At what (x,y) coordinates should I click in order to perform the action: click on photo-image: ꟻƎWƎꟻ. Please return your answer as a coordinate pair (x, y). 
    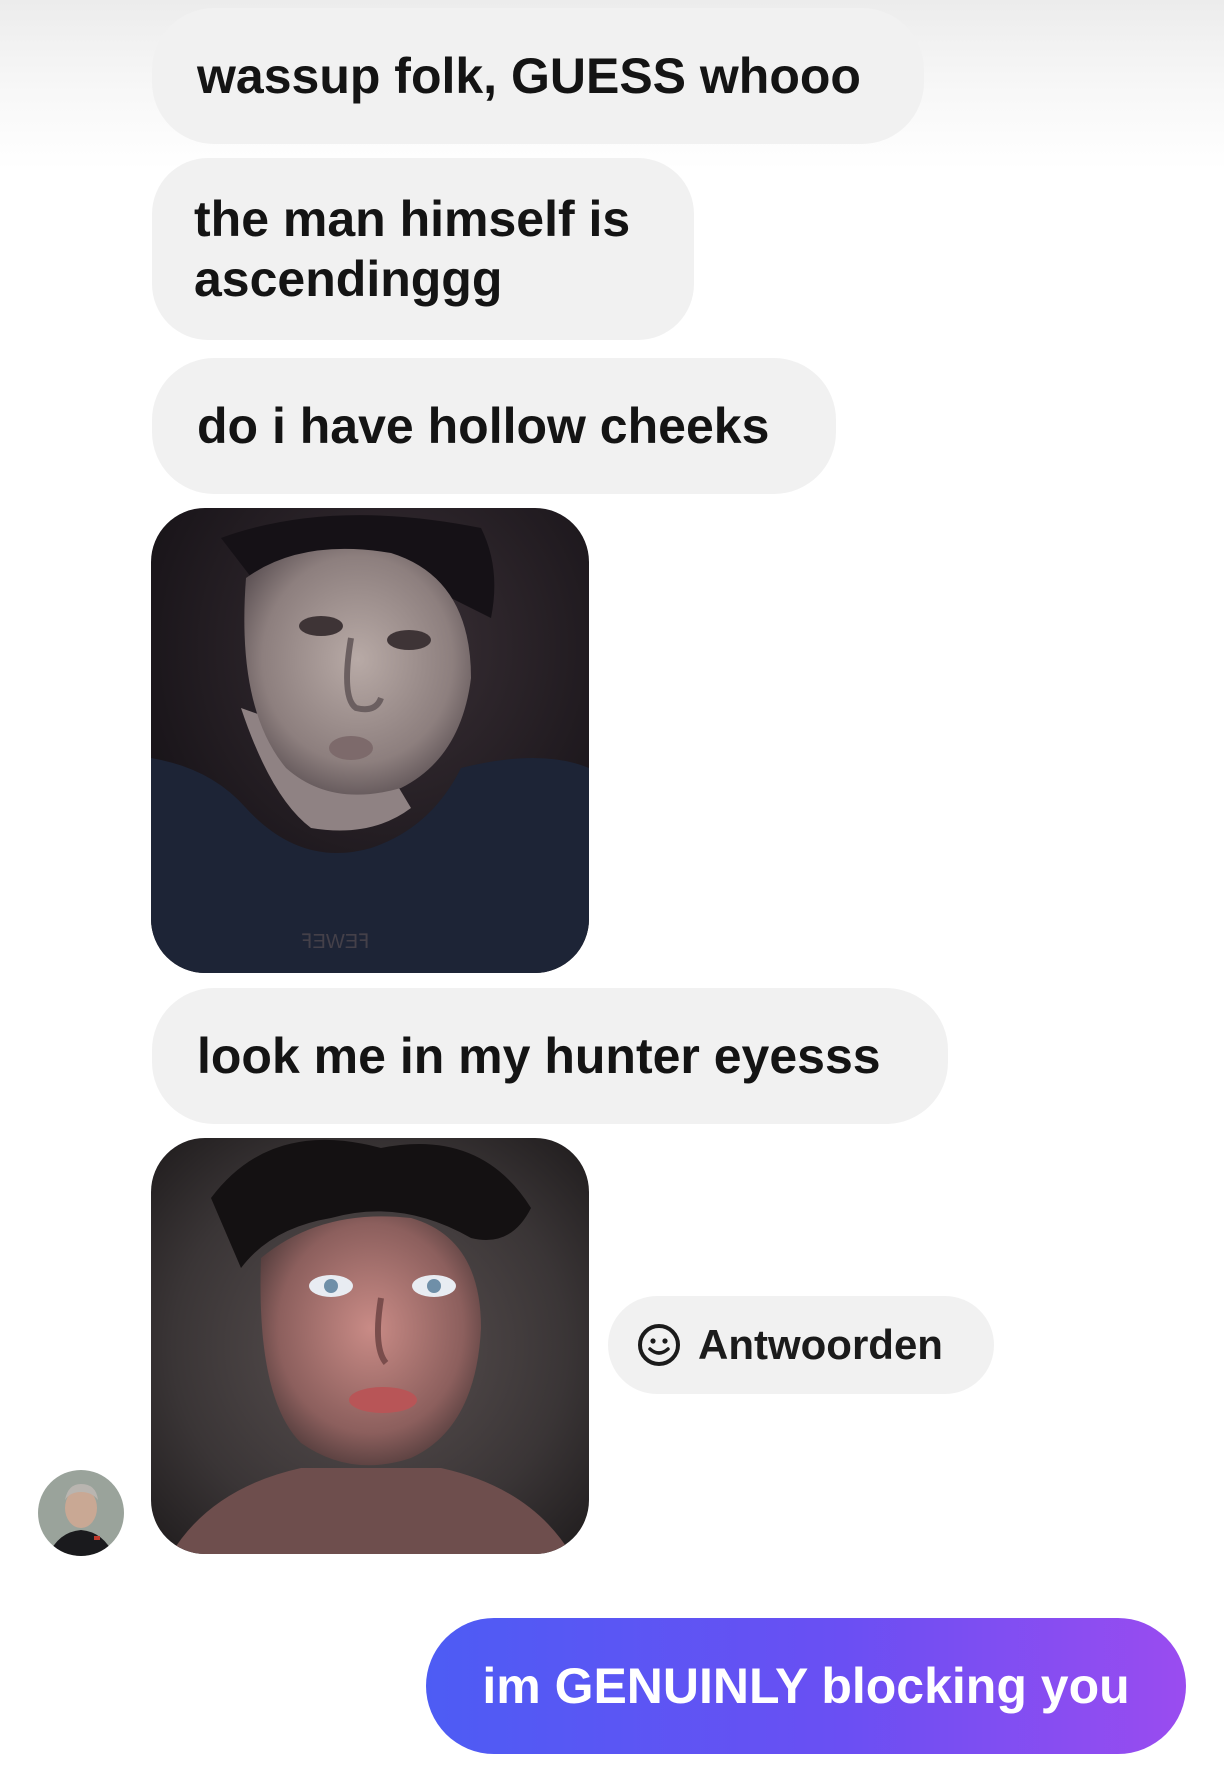
    Looking at the image, I should click on (370, 740).